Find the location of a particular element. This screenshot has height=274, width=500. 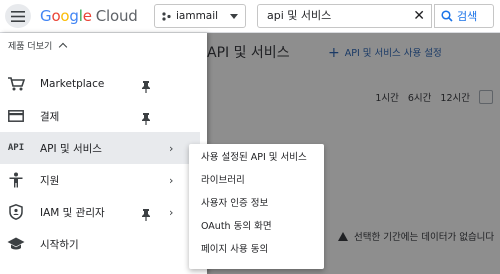

project-name: iammail is located at coordinates (197, 16).